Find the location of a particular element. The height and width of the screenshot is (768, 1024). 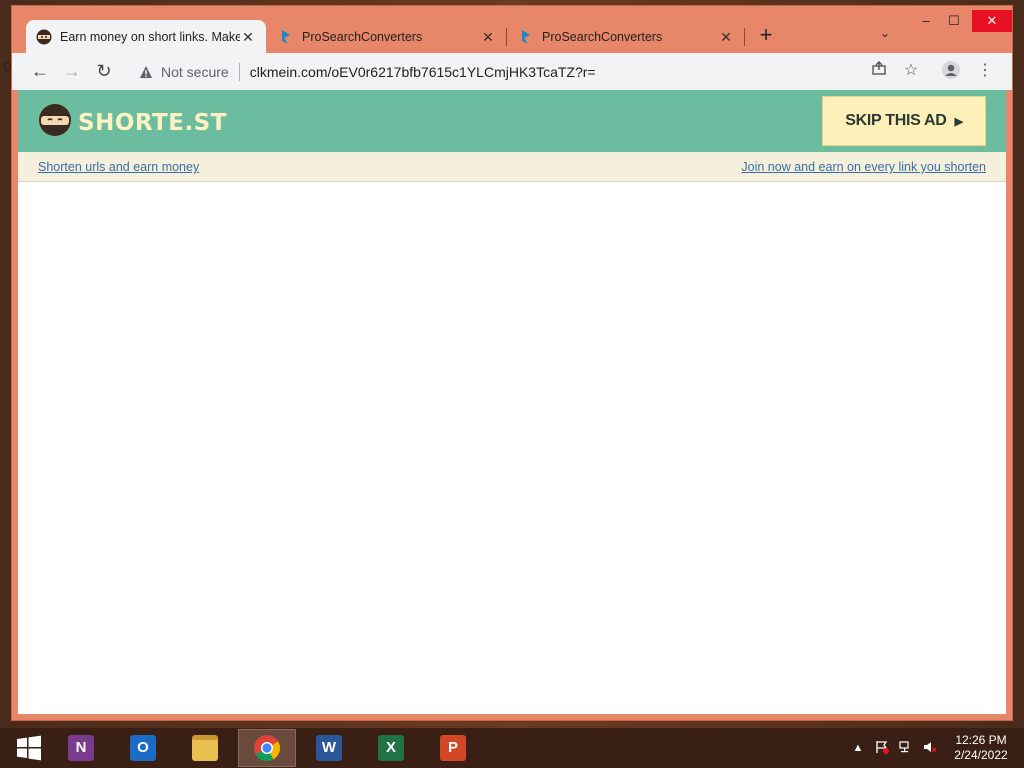

skip-ad-label: SKIP THIS AD is located at coordinates (896, 120).